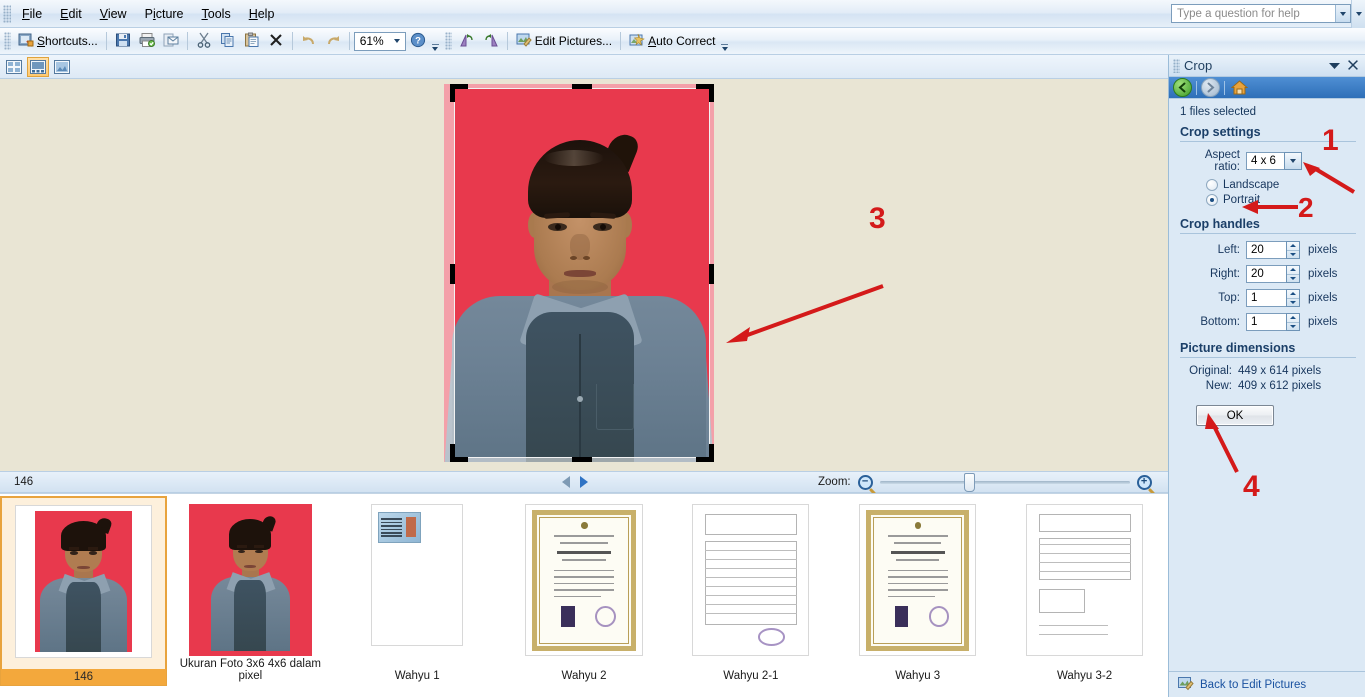  Describe the element at coordinates (1212, 200) in the screenshot. I see `portrait-radio` at that location.